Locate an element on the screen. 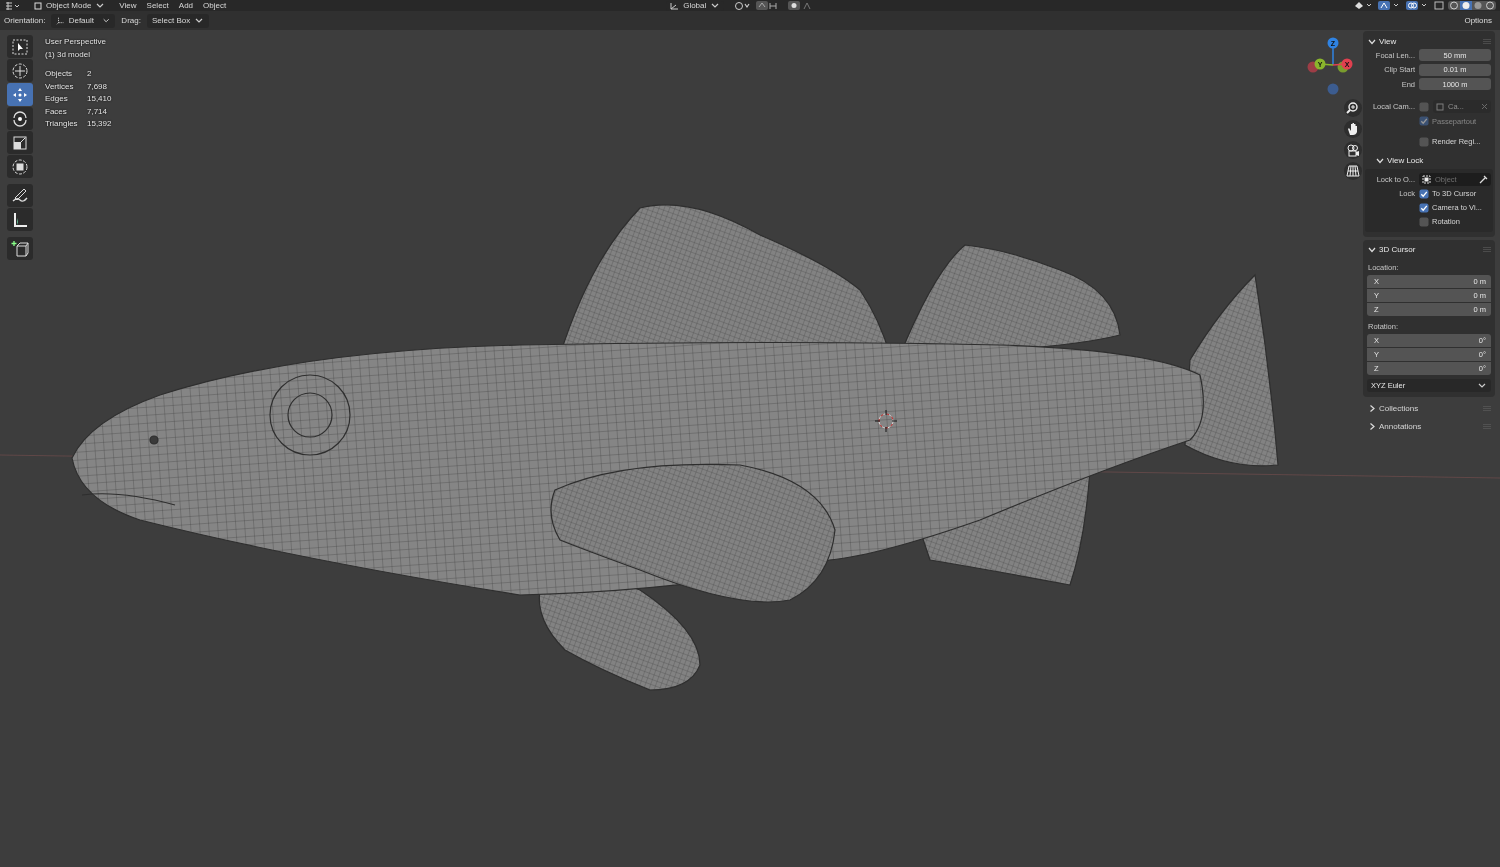 This screenshot has width=1500, height=867. transform-icon is located at coordinates (20, 166).